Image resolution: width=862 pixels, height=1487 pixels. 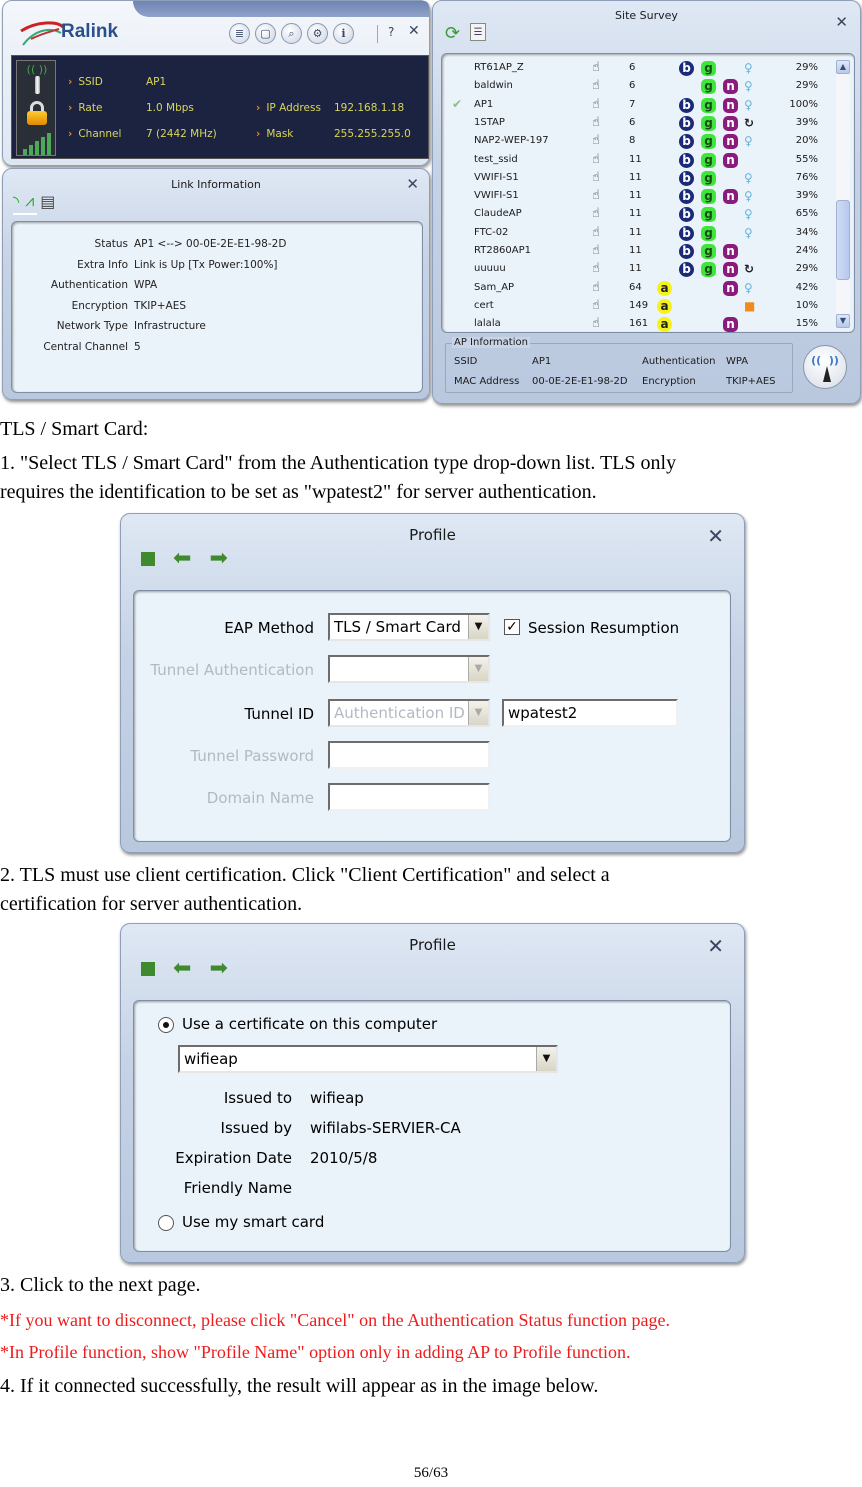 What do you see at coordinates (637, 307) in the screenshot?
I see `network-row: cert ☝ 149 a ■ 10%` at bounding box center [637, 307].